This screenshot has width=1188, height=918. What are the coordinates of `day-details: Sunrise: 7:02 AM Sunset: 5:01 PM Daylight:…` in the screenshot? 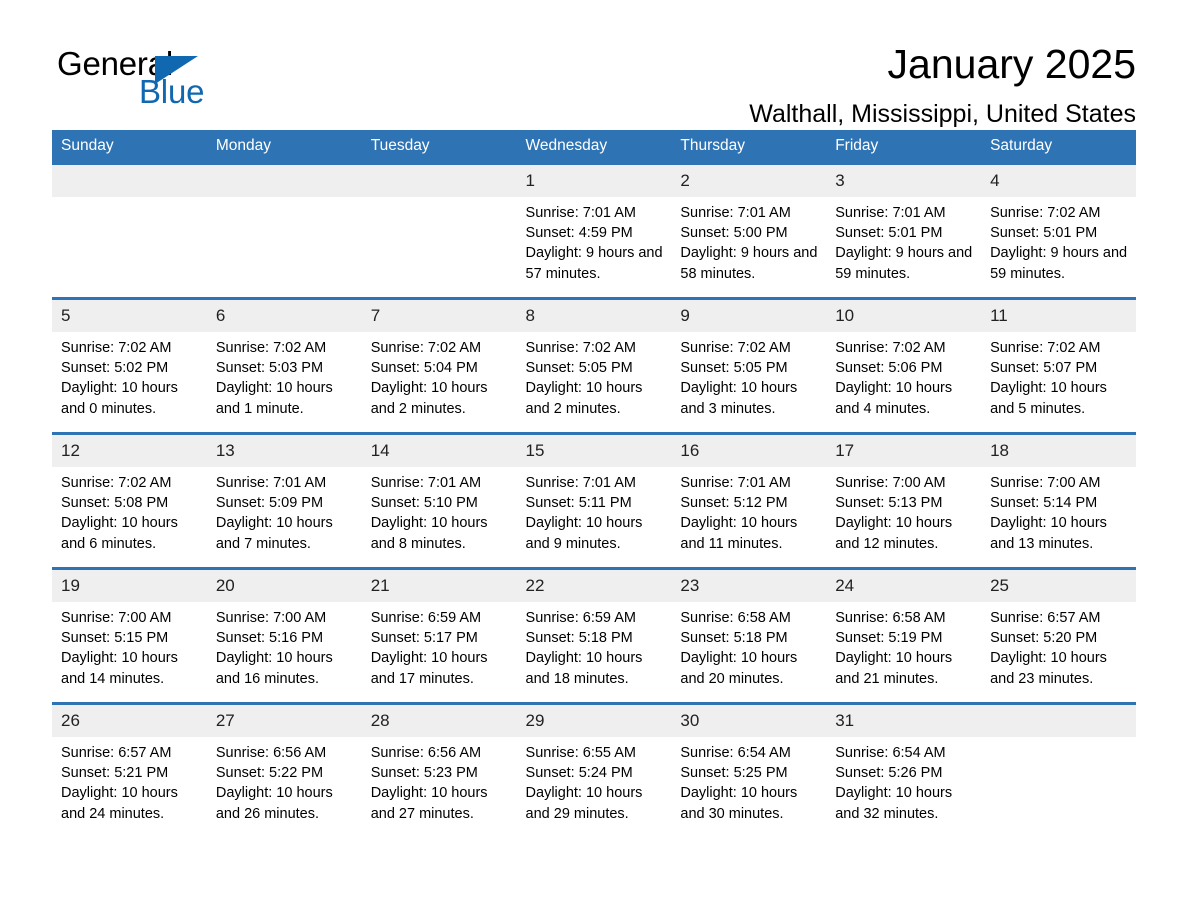 It's located at (1058, 240).